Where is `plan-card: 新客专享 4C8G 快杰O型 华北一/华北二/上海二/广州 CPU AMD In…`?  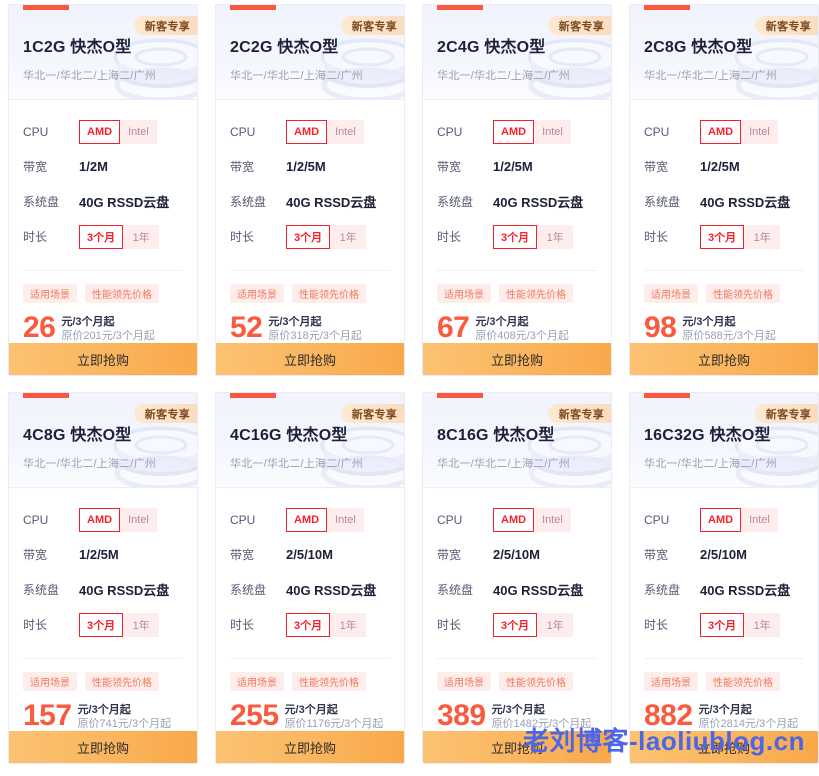
plan-card: 新客专享 4C8G 快杰O型 华北一/华北二/上海二/广州 CPU AMD In… is located at coordinates (103, 578).